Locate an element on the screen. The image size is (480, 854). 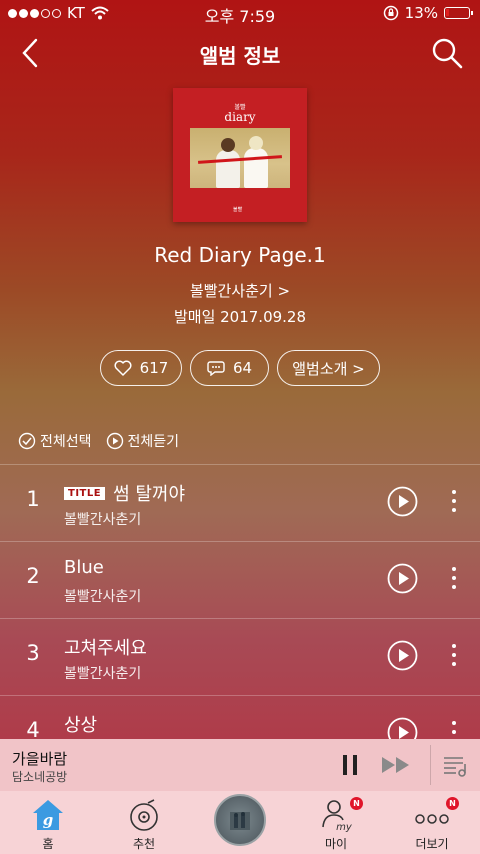
track-title: 상상 is located at coordinates (80, 724).